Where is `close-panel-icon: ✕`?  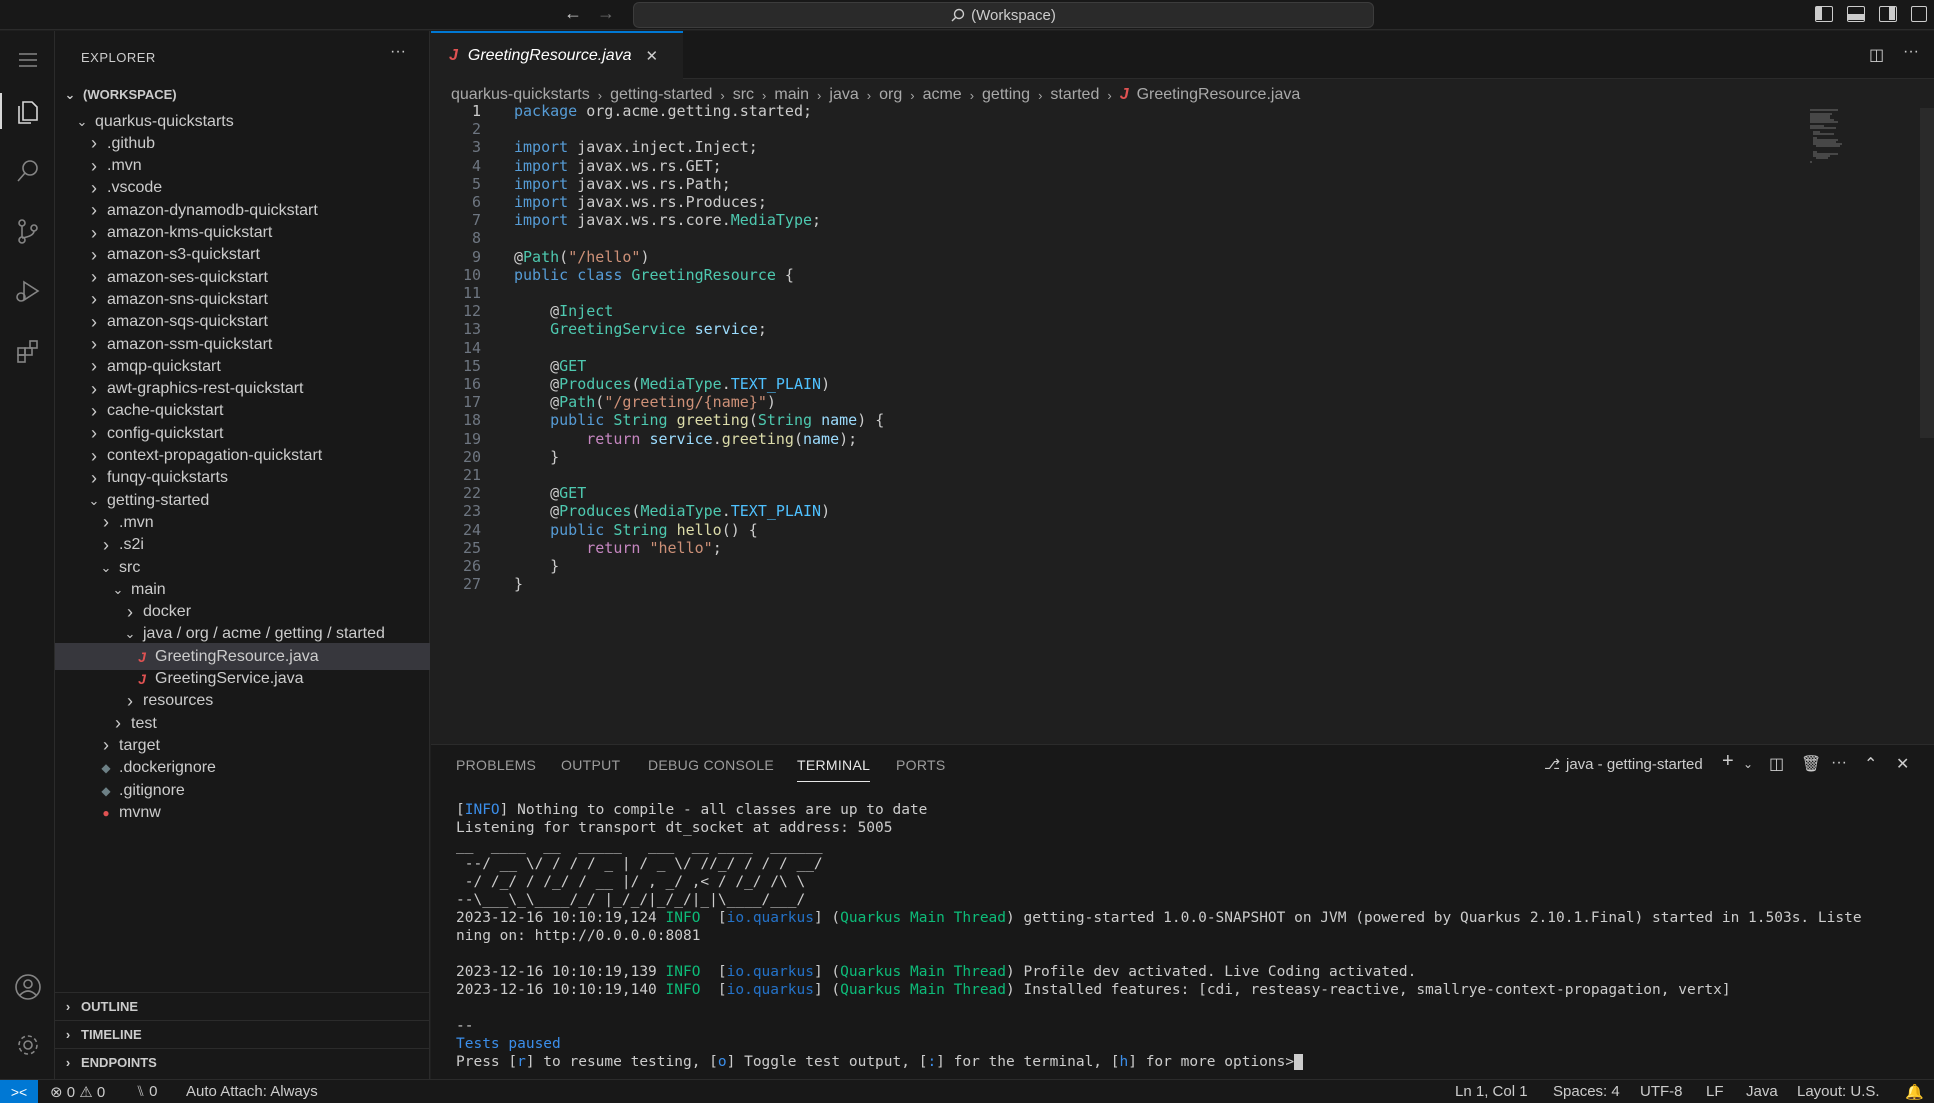
close-panel-icon: ✕ is located at coordinates (1902, 764).